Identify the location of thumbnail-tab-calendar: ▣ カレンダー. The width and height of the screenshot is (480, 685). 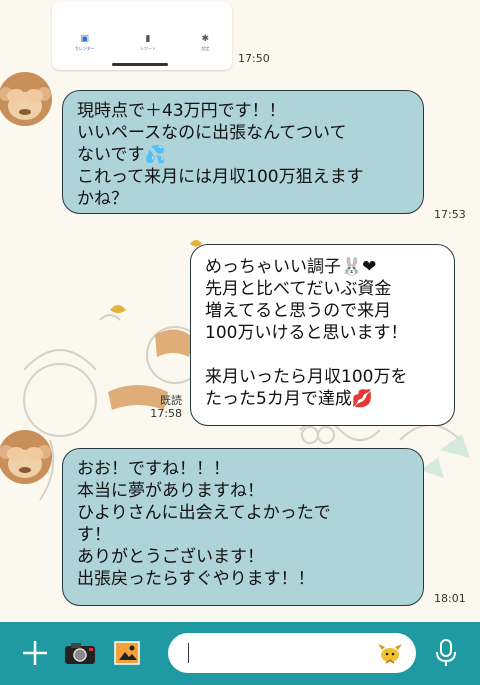
(84, 43).